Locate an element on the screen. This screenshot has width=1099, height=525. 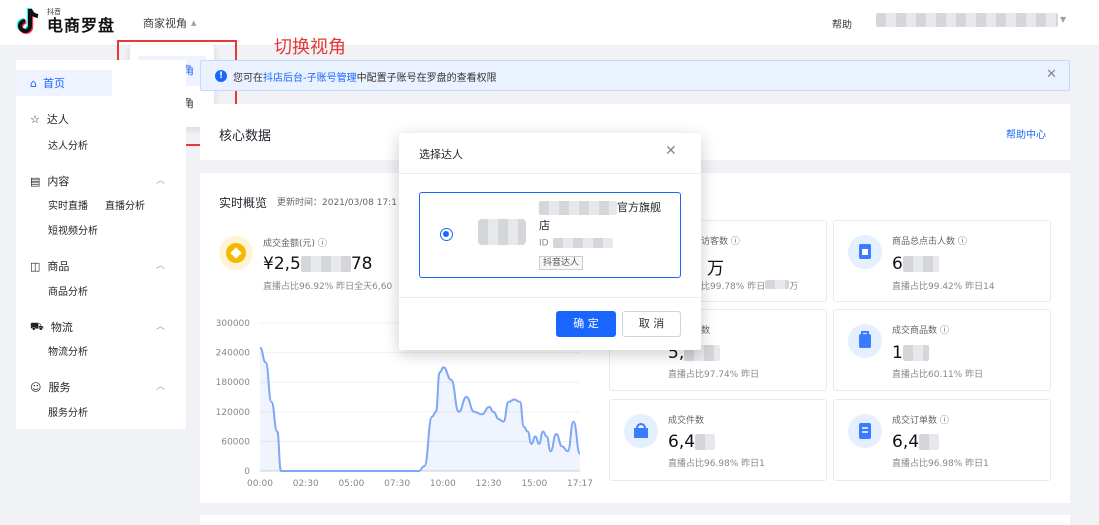
kpi-products-label-text: 成交商品数 is located at coordinates (915, 331).